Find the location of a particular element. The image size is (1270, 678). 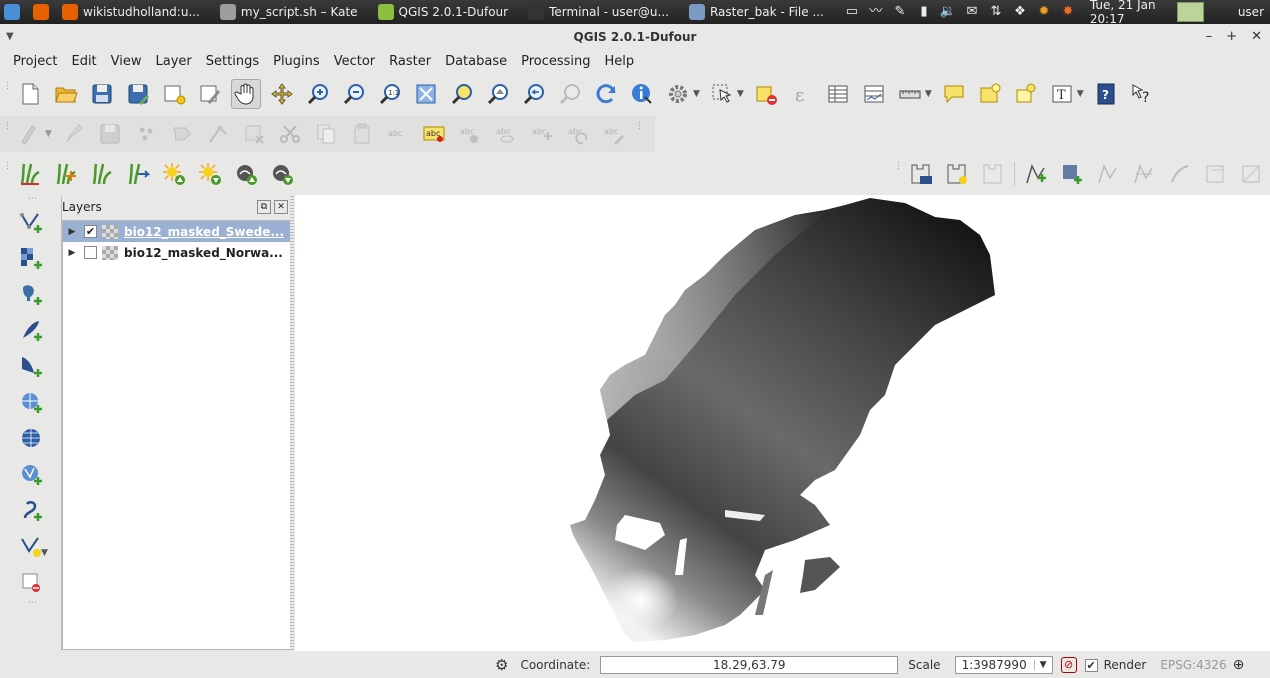

mail-icon: ✉ is located at coordinates (972, 12).